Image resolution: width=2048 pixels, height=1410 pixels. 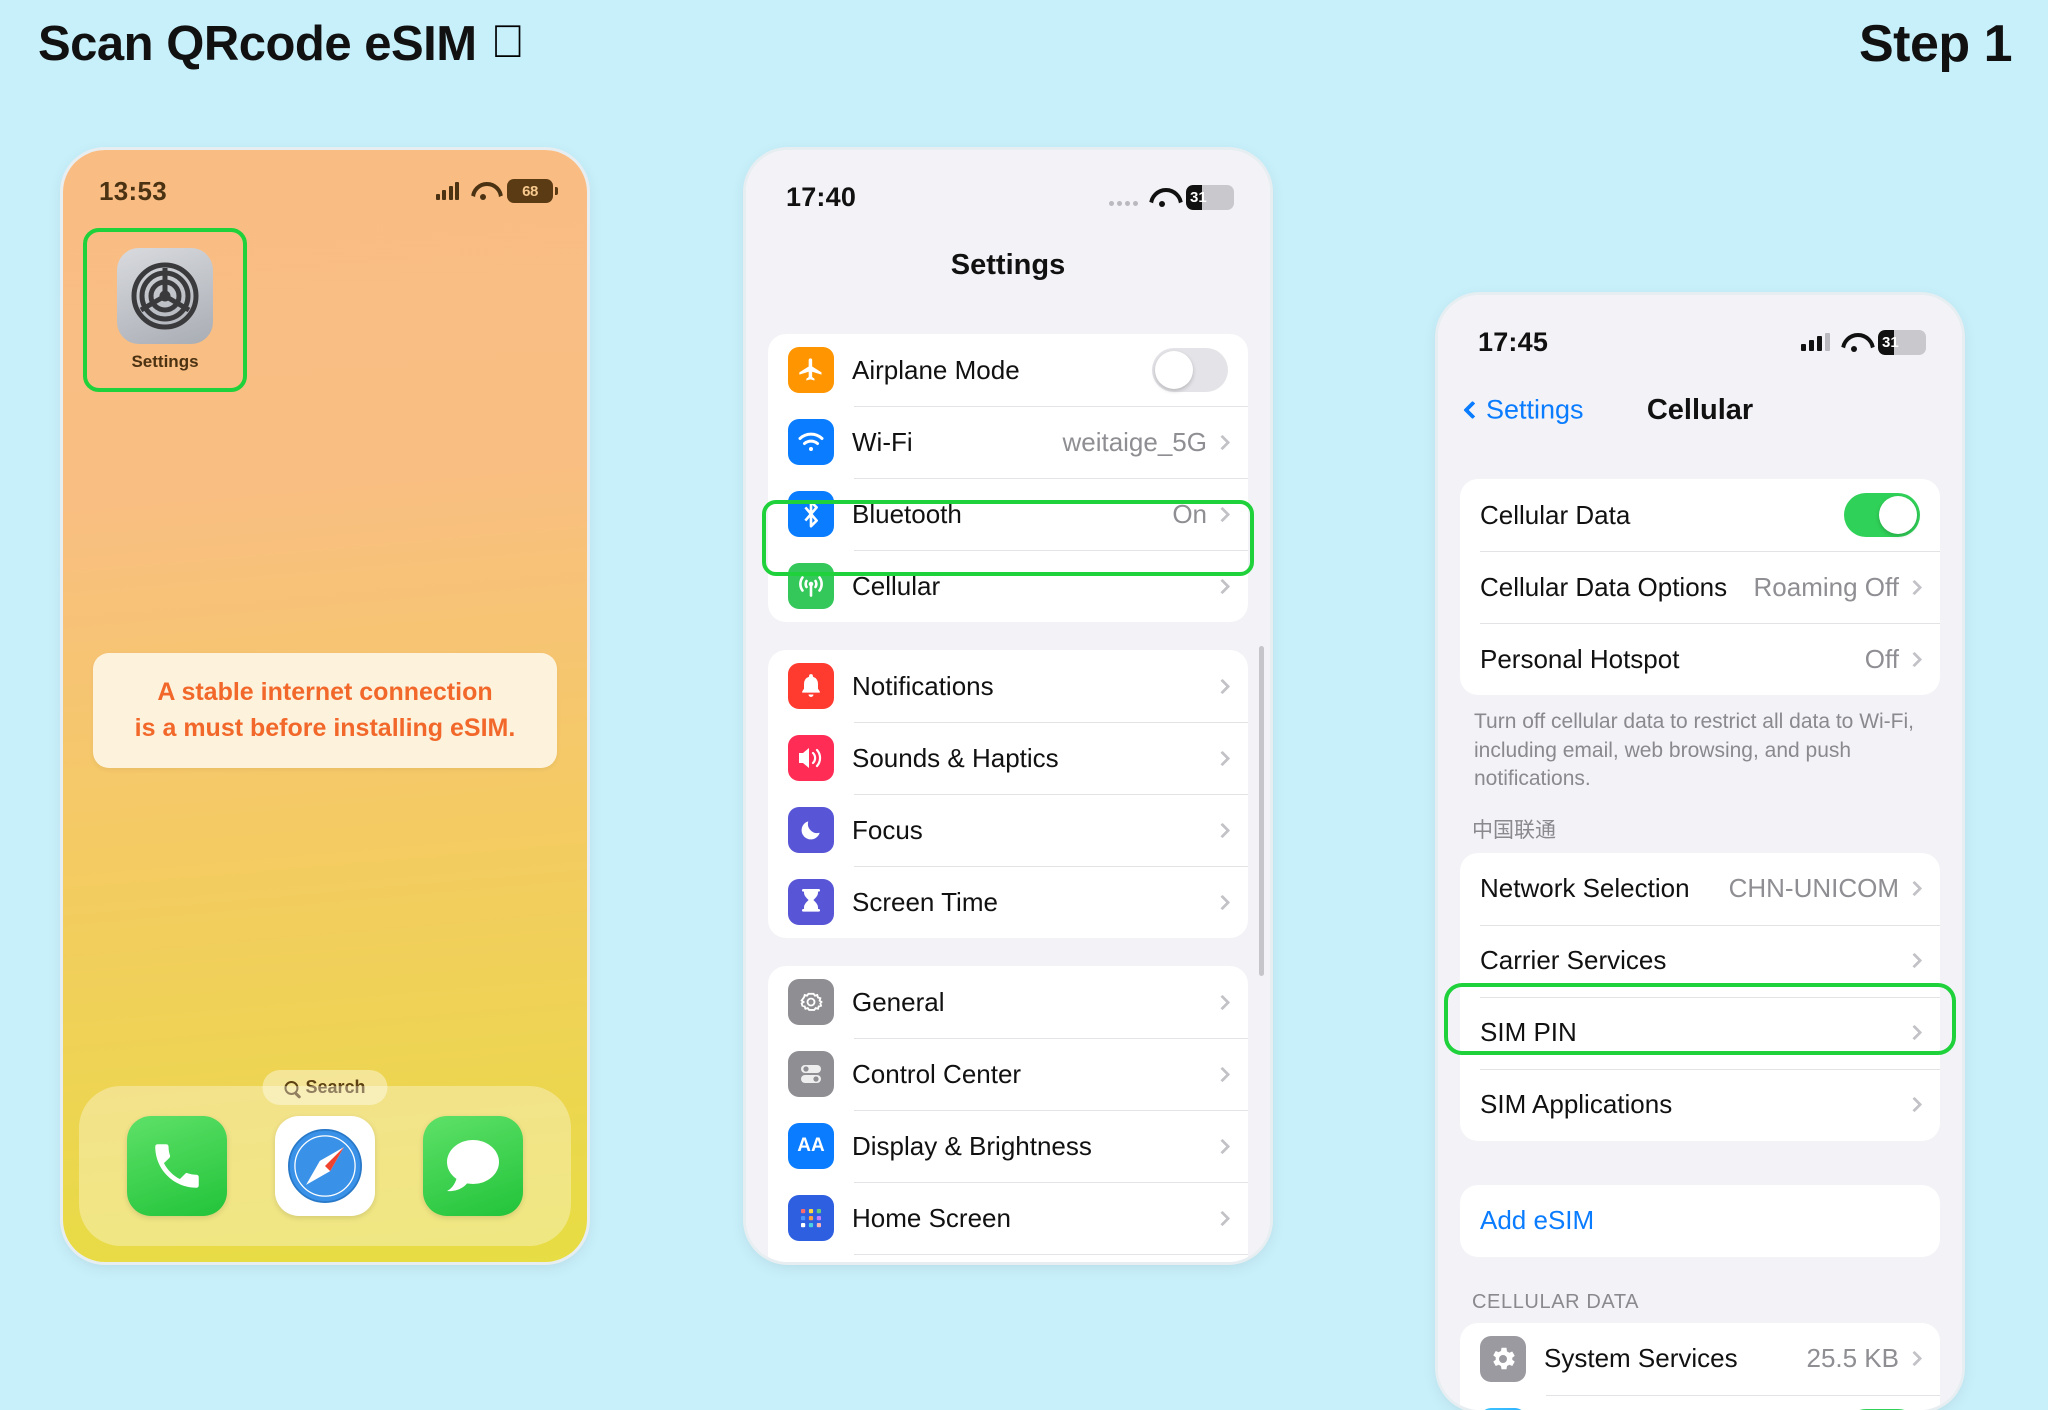 I want to click on battery-icon: 68, so click(x=532, y=191).